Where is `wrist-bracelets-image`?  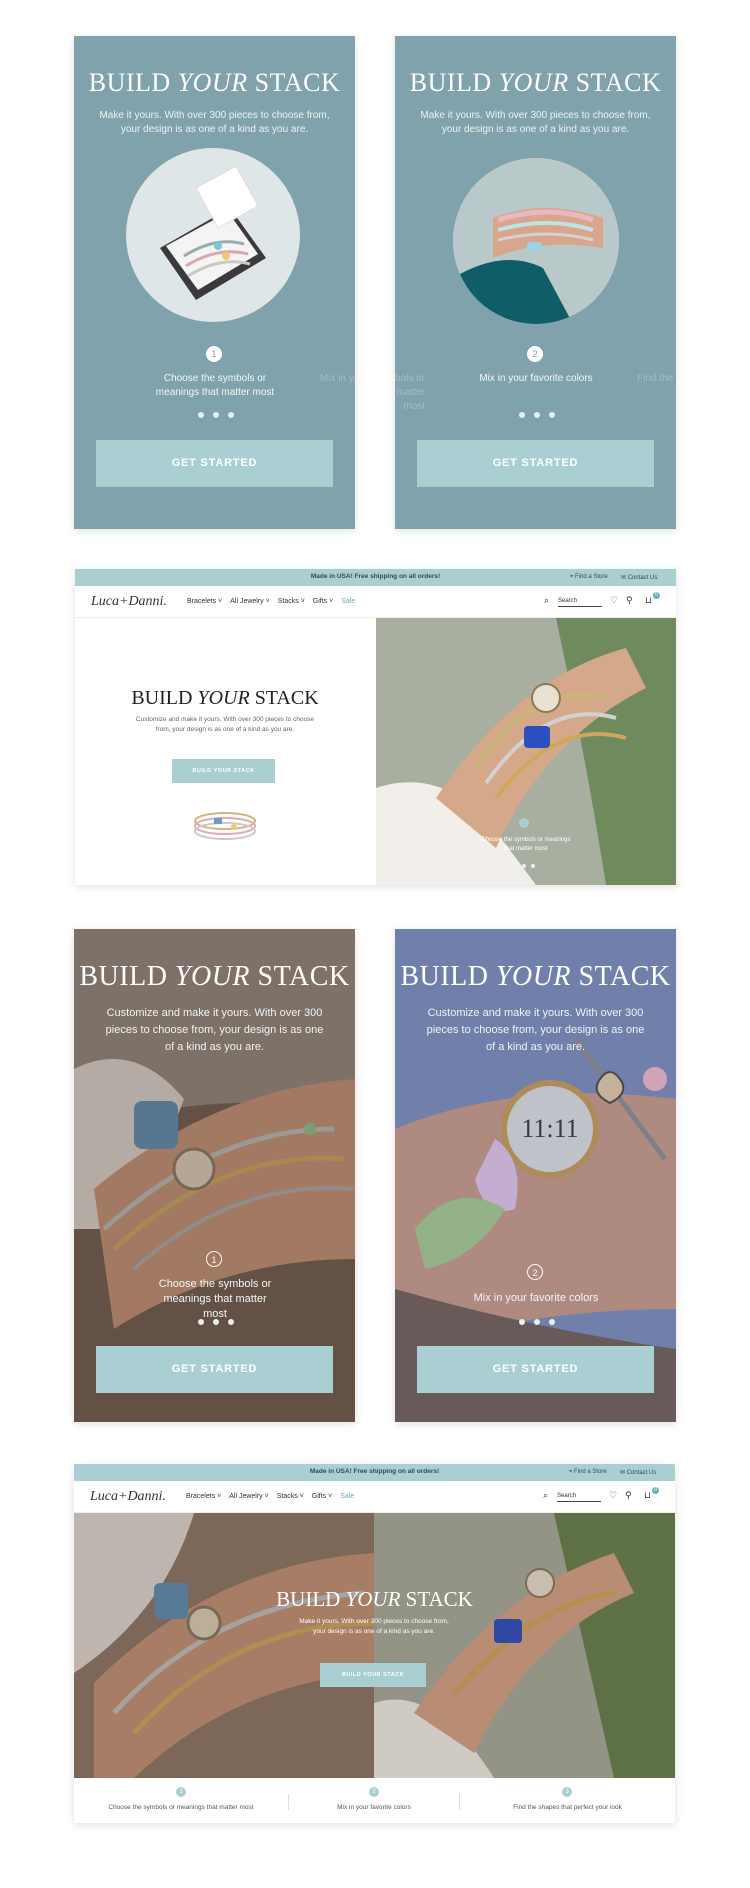
wrist-bracelets-image is located at coordinates (536, 241).